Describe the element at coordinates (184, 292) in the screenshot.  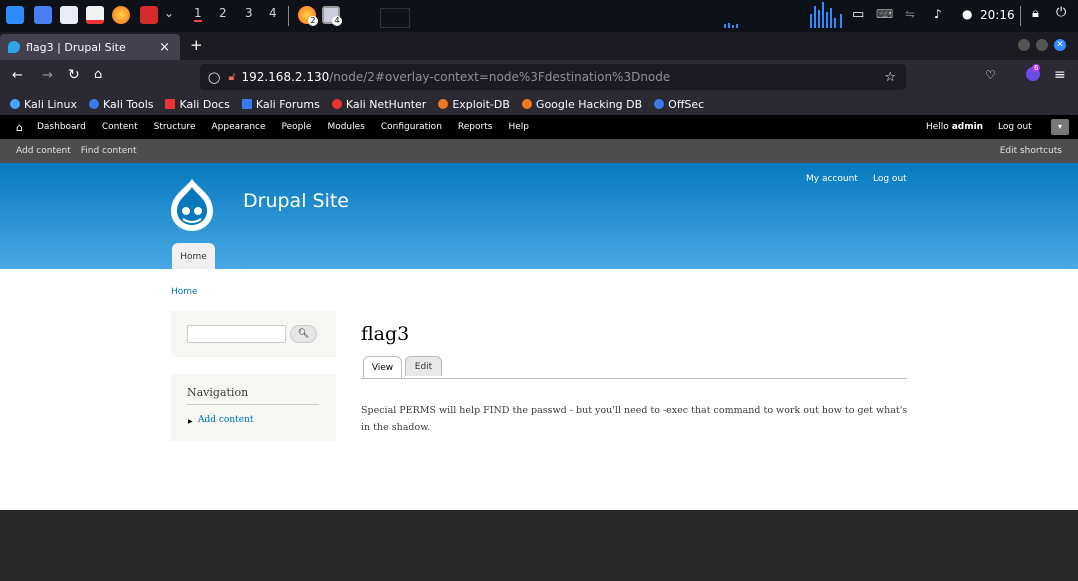
I see `breadcrumb: Home` at that location.